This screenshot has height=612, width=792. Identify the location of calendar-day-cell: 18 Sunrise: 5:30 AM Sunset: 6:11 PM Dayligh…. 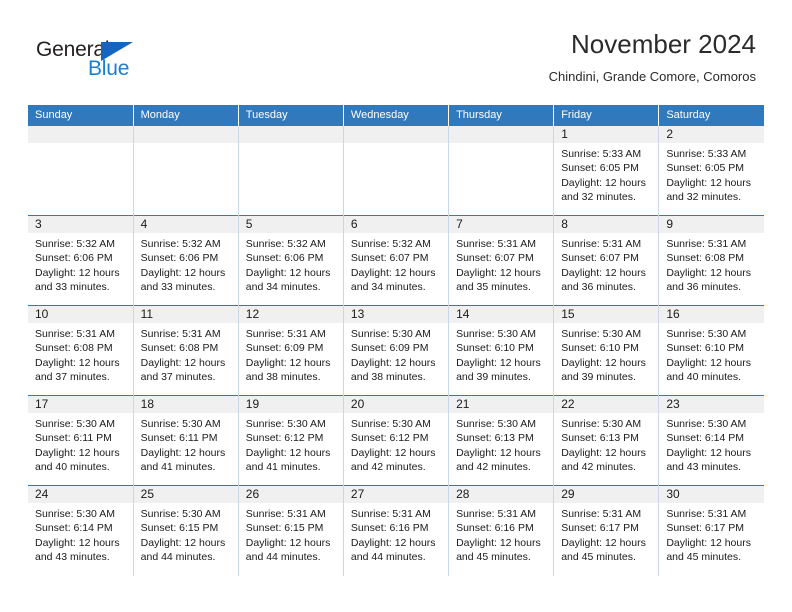
(186, 440).